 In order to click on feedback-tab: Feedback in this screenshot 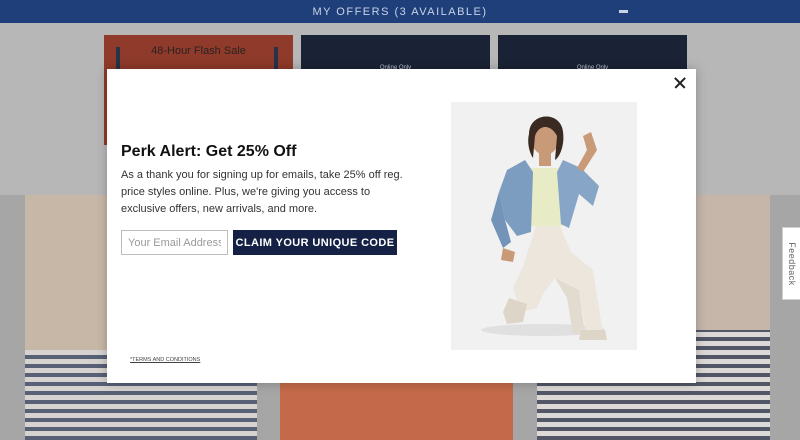, I will do `click(791, 263)`.